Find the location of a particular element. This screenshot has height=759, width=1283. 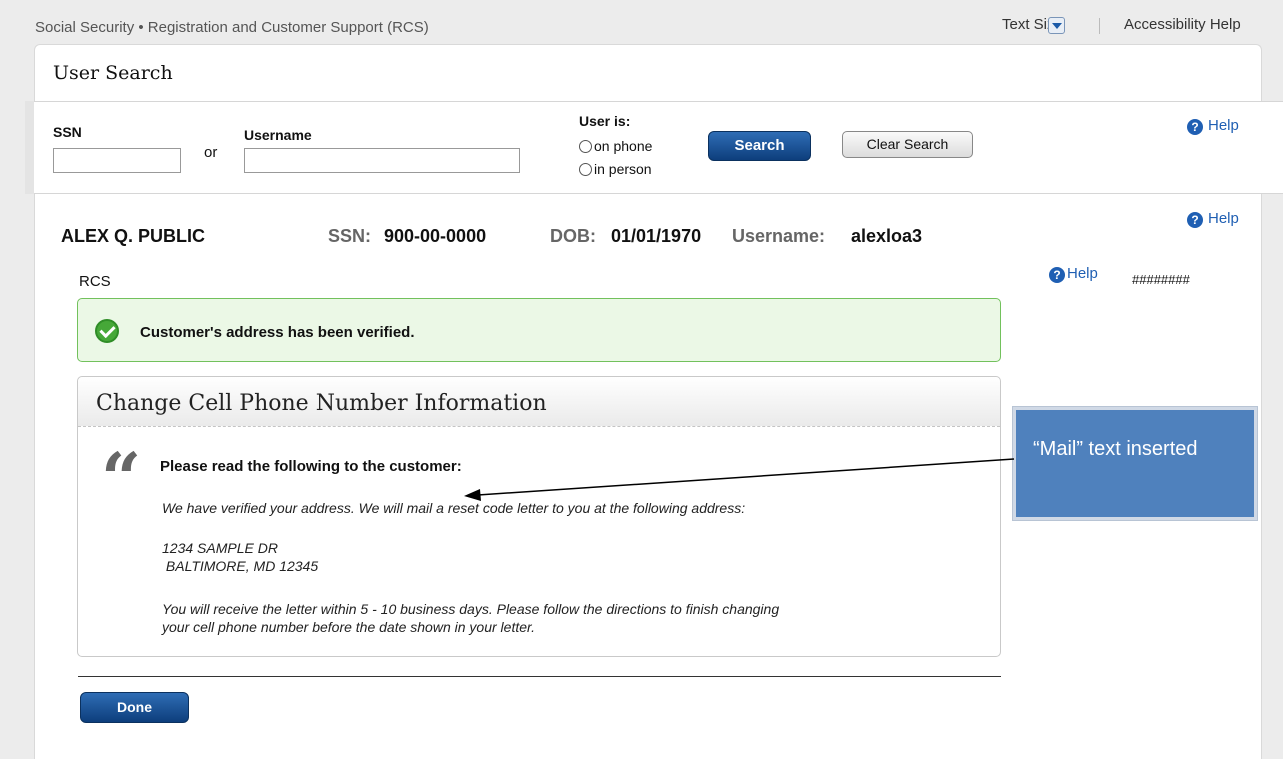

annotation-arrow is located at coordinates (739, 479).